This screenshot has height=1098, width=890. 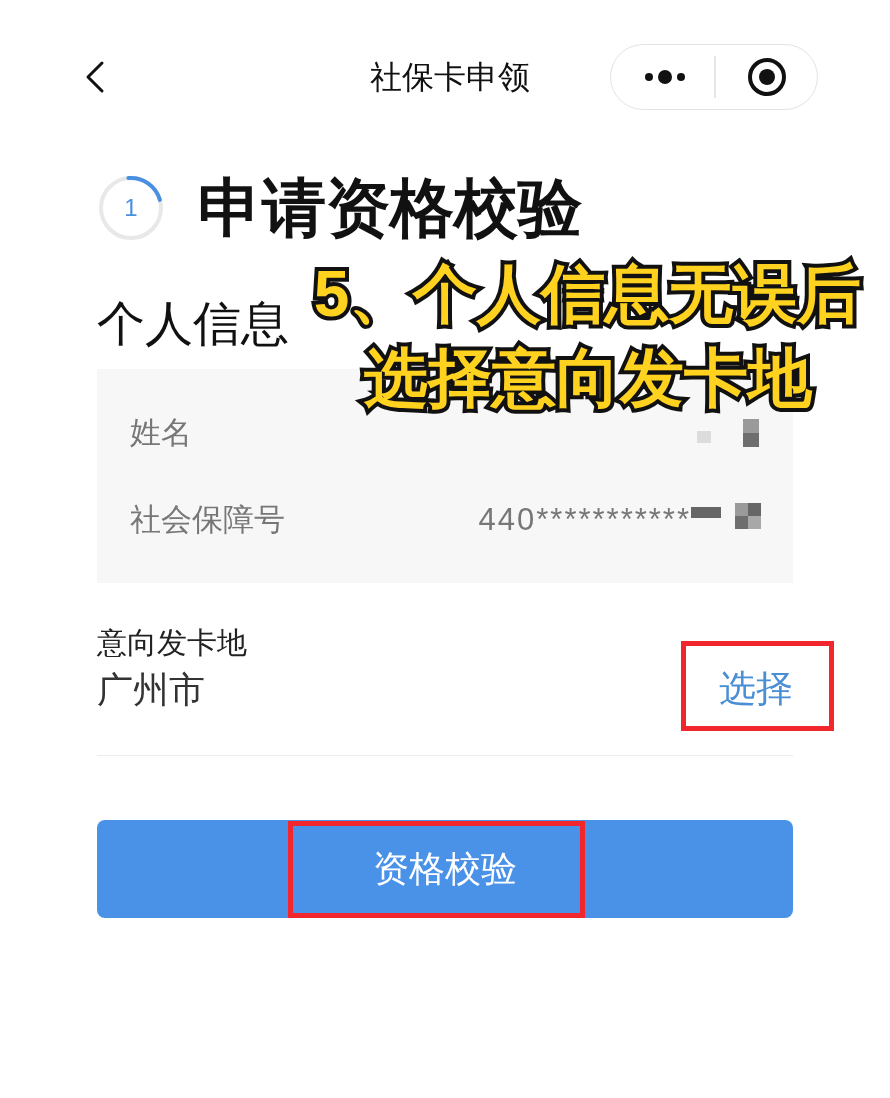 What do you see at coordinates (131, 208) in the screenshot?
I see `step-number: 1` at bounding box center [131, 208].